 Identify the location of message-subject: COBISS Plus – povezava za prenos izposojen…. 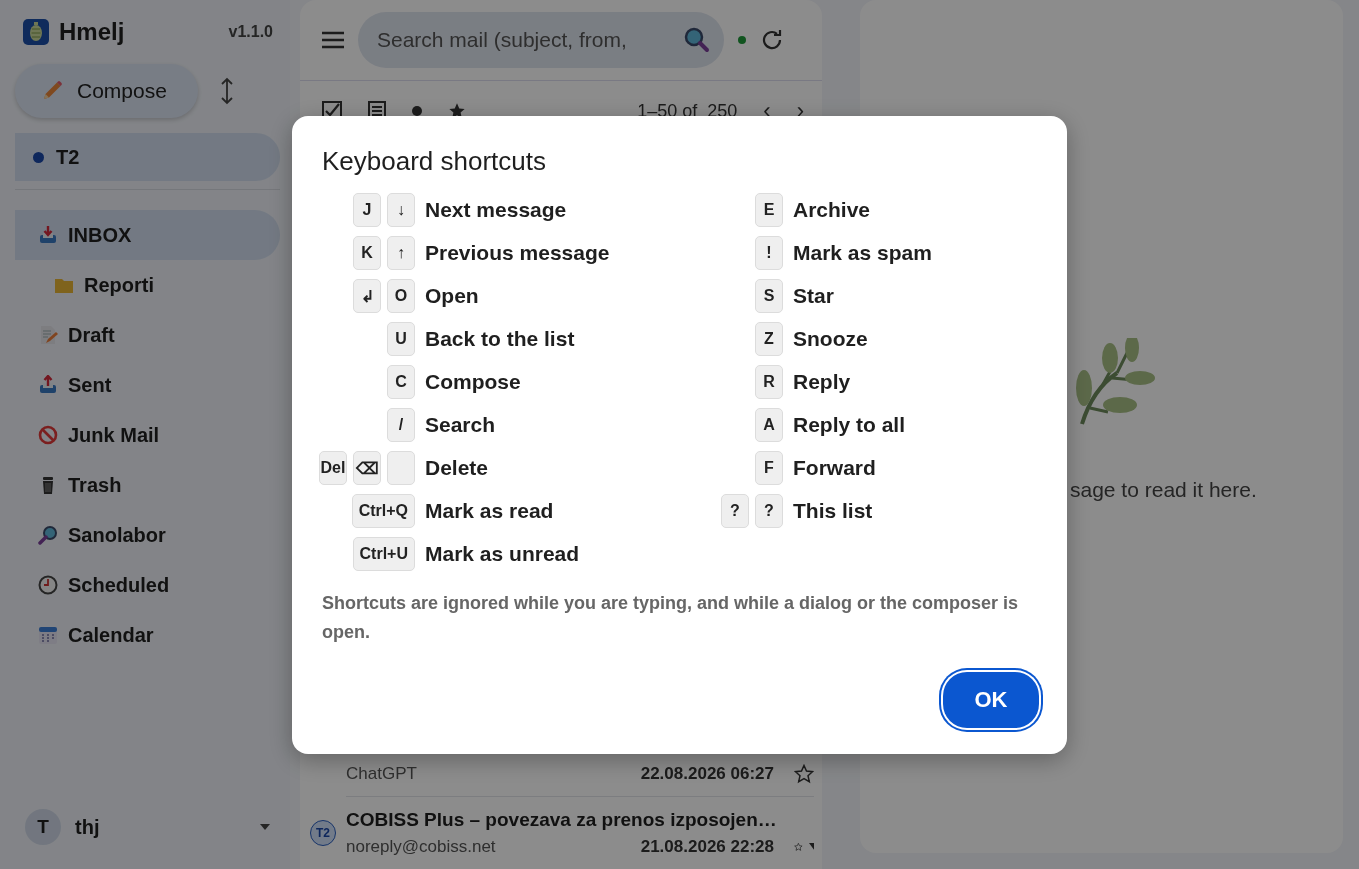
(582, 820).